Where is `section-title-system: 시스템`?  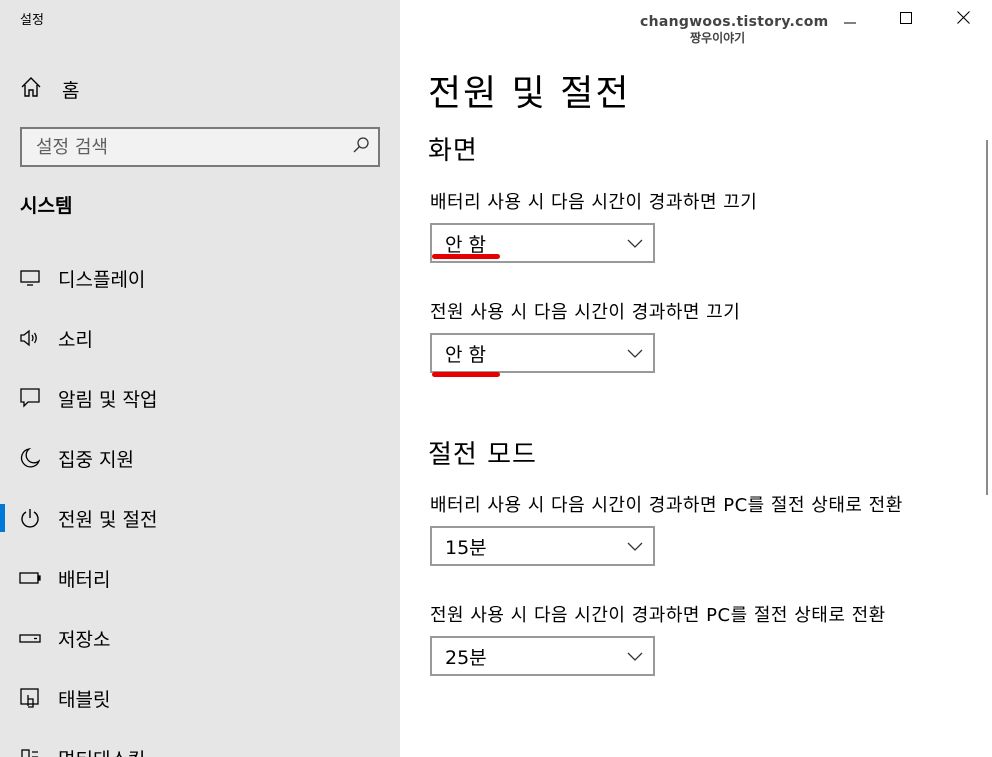
section-title-system: 시스템 is located at coordinates (46, 206).